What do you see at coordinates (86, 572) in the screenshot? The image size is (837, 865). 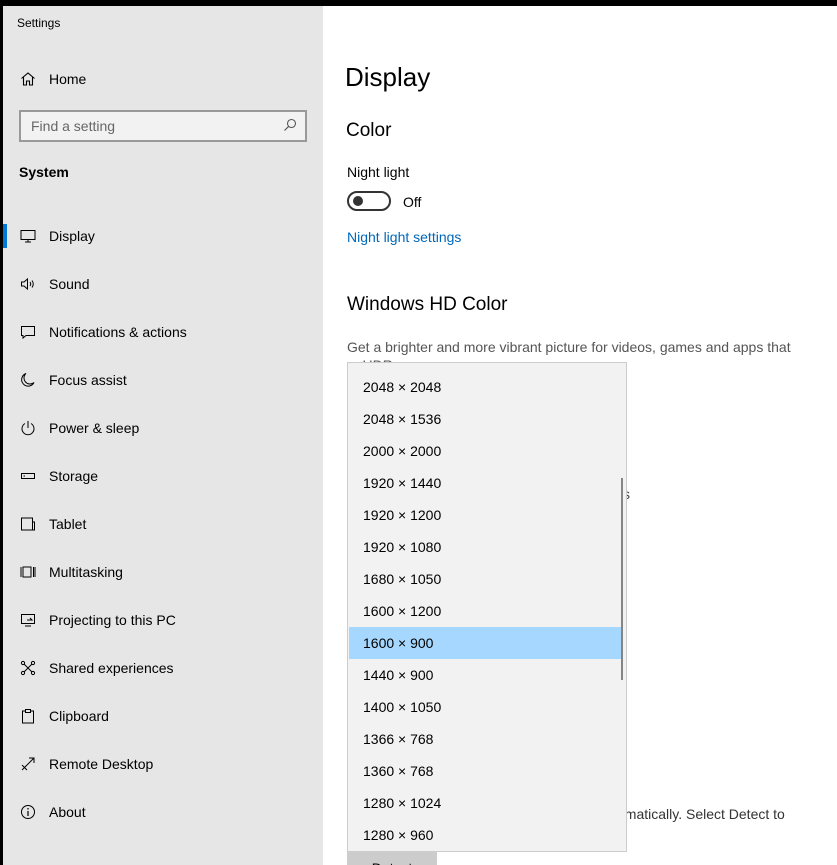 I see `sidebar-item-label: Multitasking` at bounding box center [86, 572].